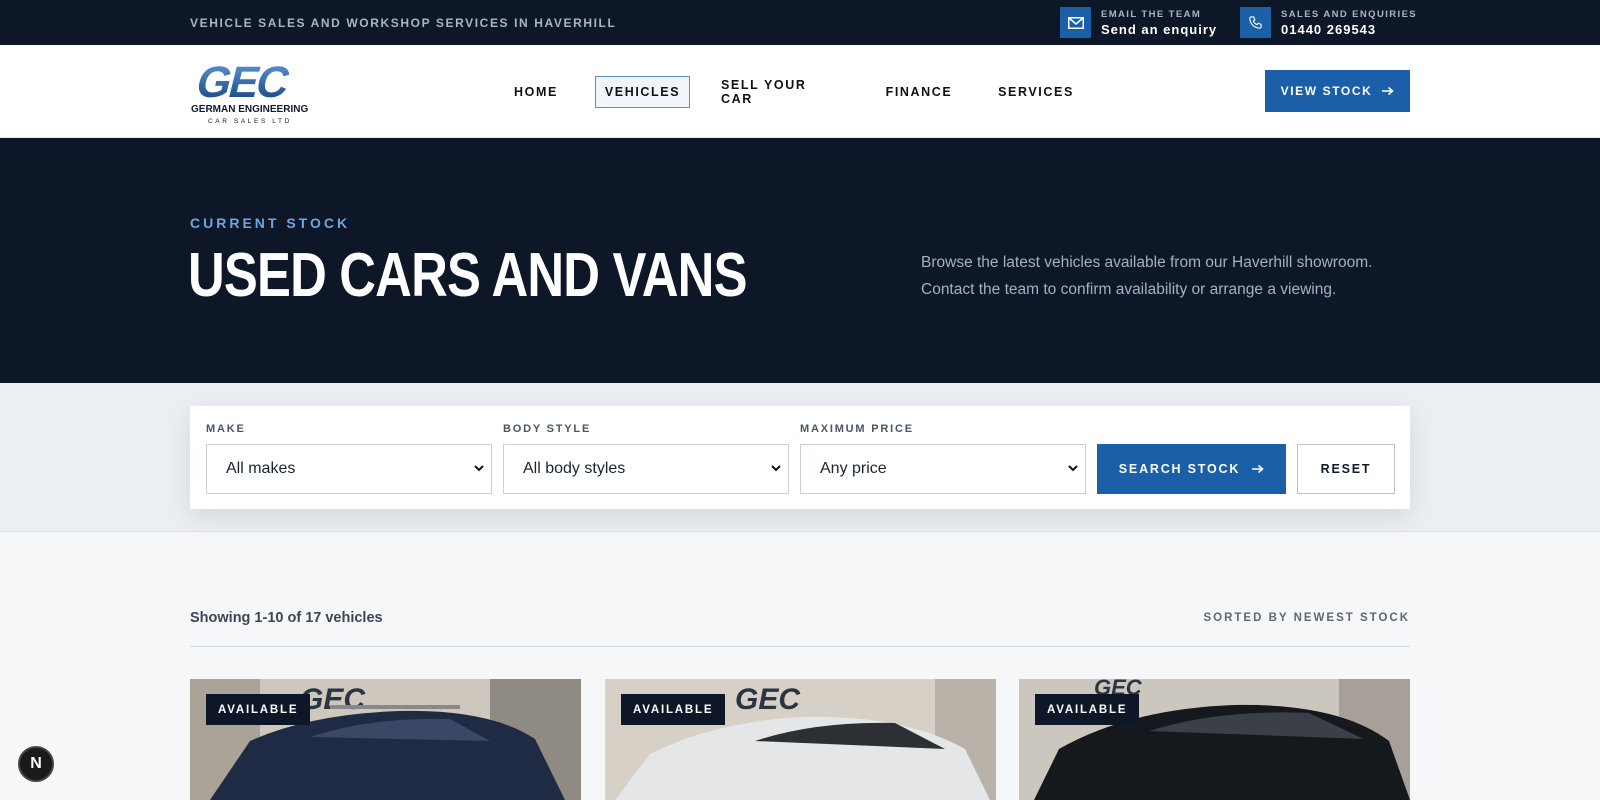 This screenshot has width=1600, height=800. I want to click on logo-mark: GEC, so click(243, 83).